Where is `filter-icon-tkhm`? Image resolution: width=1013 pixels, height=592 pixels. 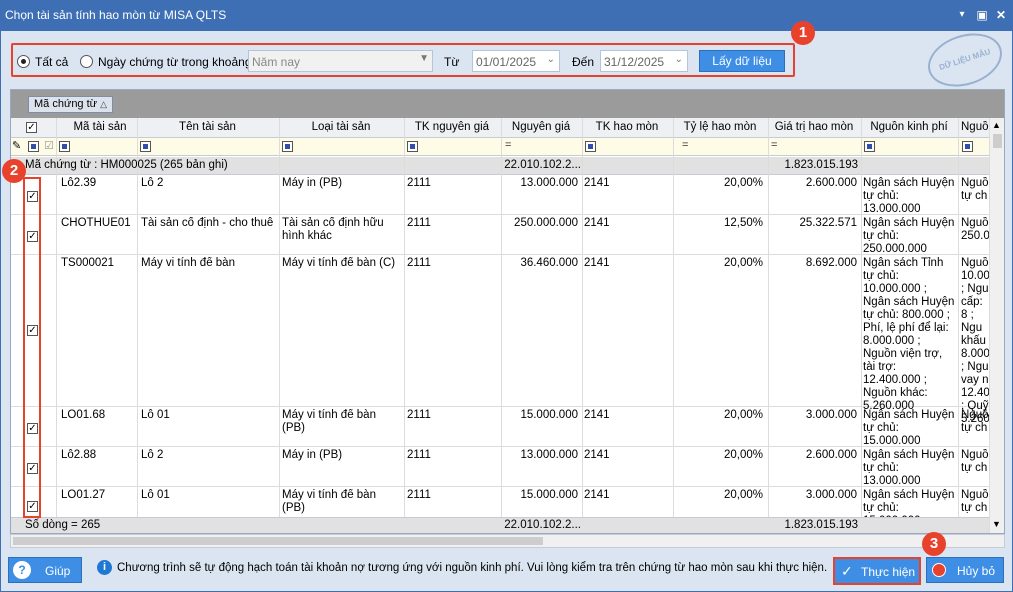
filter-icon-tkhm is located at coordinates (590, 146).